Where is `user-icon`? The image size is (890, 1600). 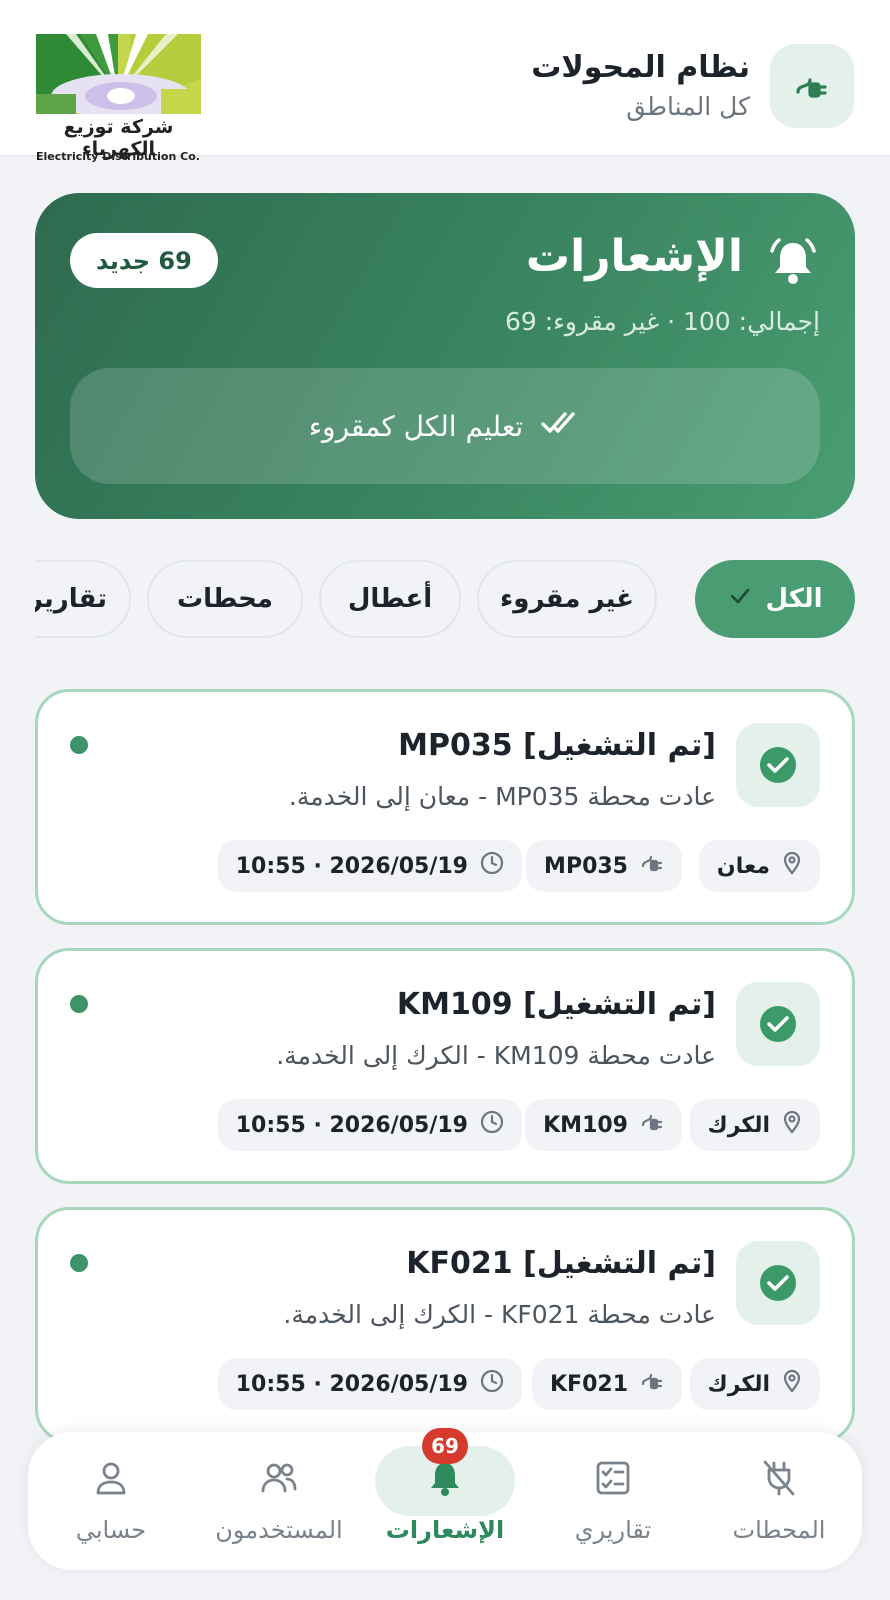
user-icon is located at coordinates (111, 1478).